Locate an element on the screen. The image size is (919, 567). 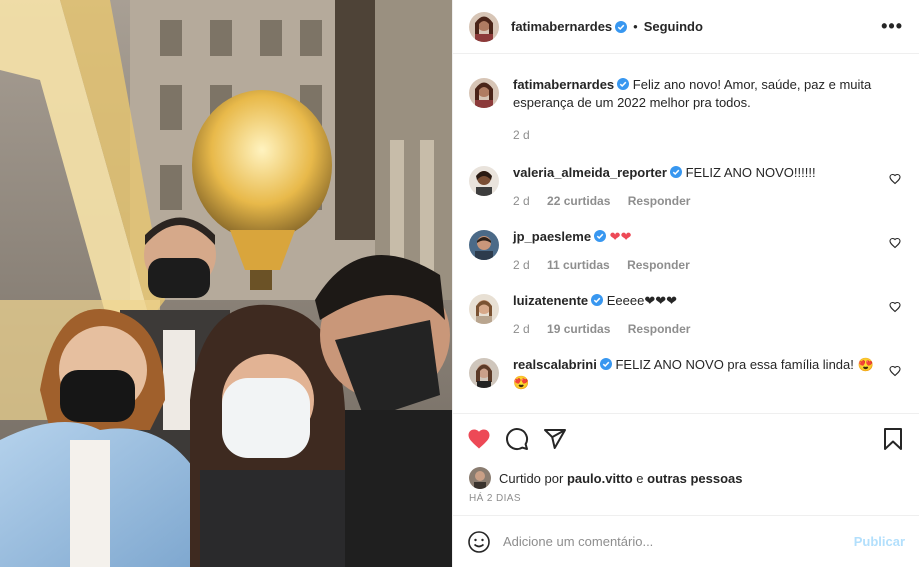
comment-meta: 2 d 11 curtidas Responder is located at coordinates (695, 265).